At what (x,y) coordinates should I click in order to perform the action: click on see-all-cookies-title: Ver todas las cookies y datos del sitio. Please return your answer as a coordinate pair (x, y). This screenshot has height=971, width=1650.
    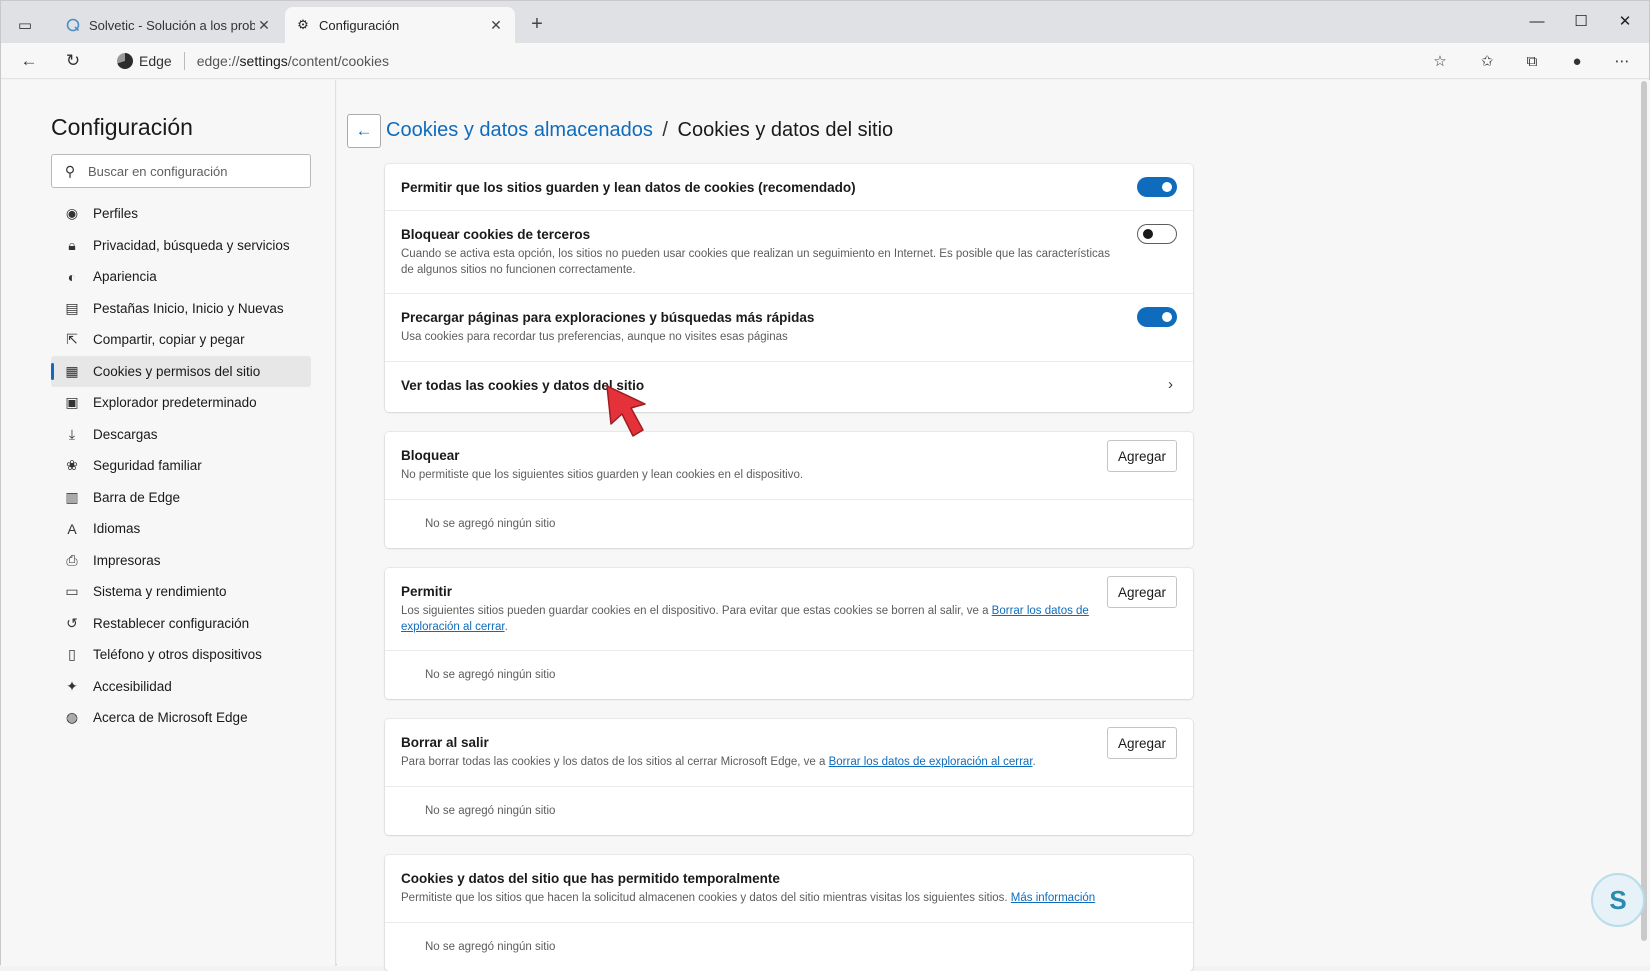
    Looking at the image, I should click on (523, 385).